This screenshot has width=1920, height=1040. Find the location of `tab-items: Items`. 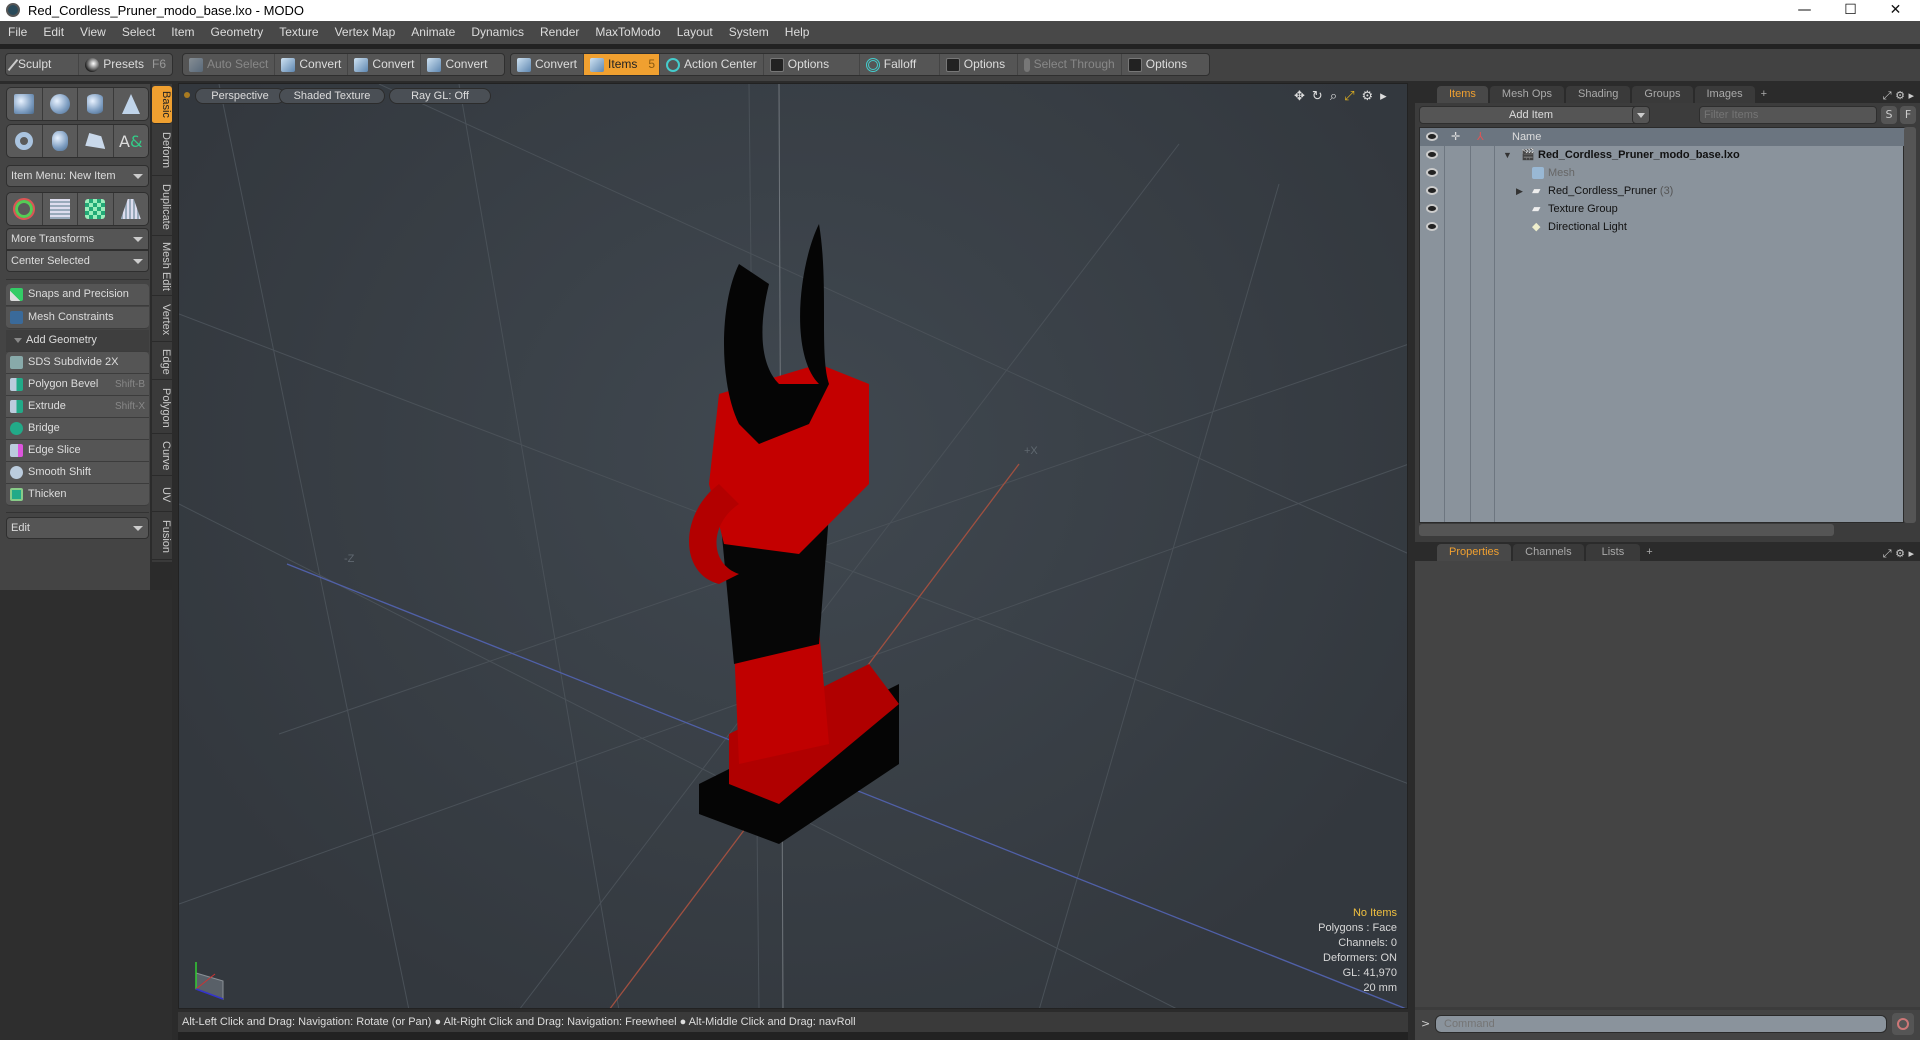

tab-items: Items is located at coordinates (1462, 94).